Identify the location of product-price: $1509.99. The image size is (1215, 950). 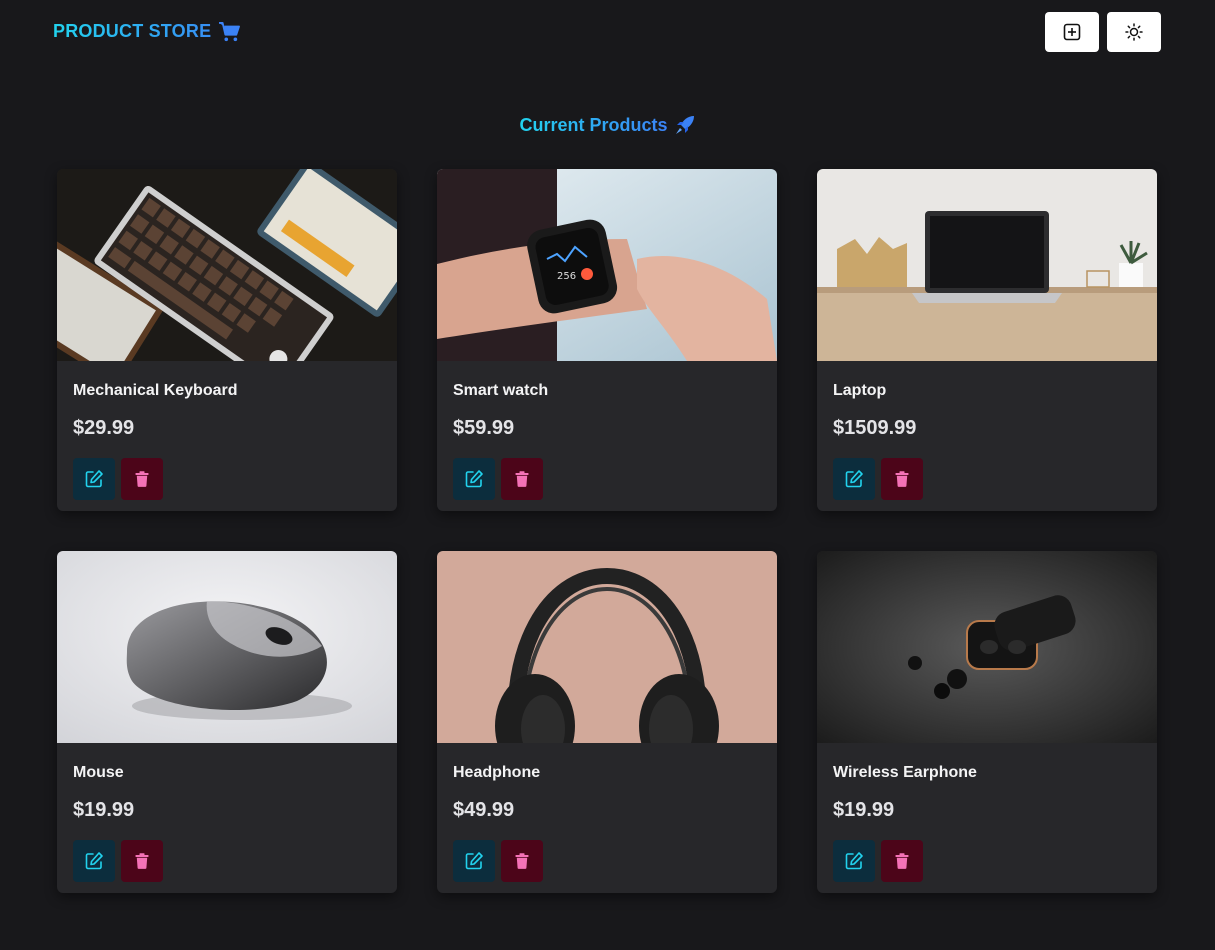
(875, 428).